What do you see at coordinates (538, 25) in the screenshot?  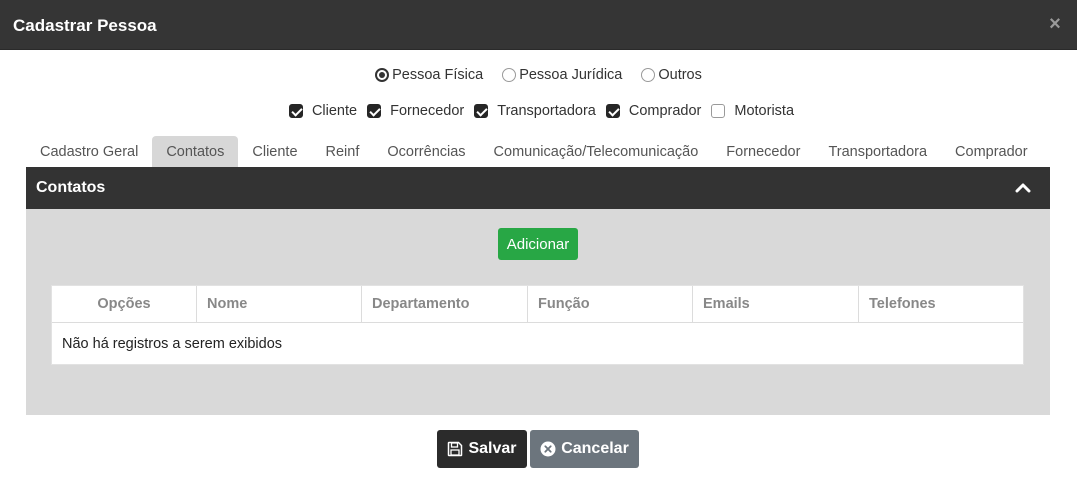 I see `modal-header: Cadastrar Pessoa ×` at bounding box center [538, 25].